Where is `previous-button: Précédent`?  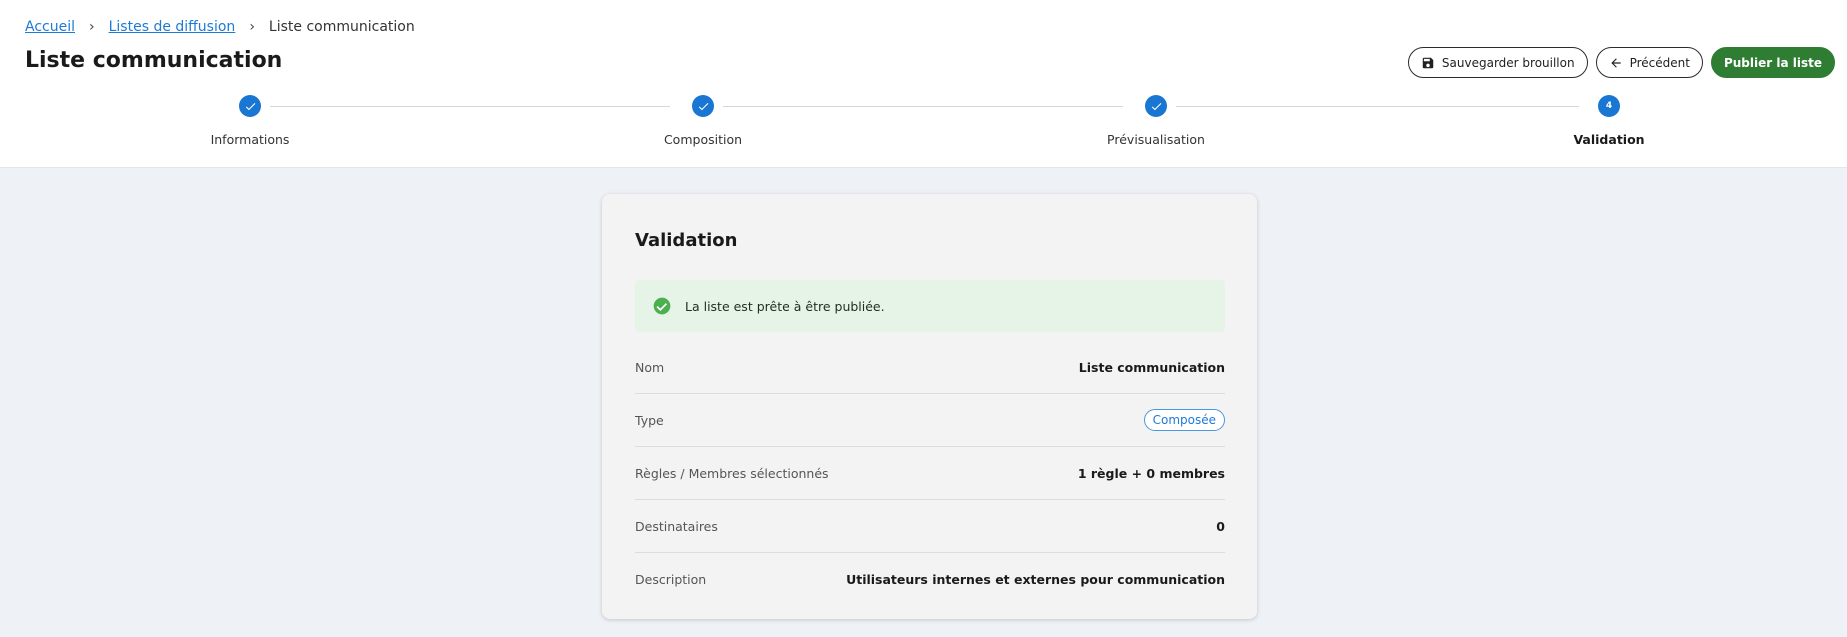
previous-button: Précédent is located at coordinates (1649, 62).